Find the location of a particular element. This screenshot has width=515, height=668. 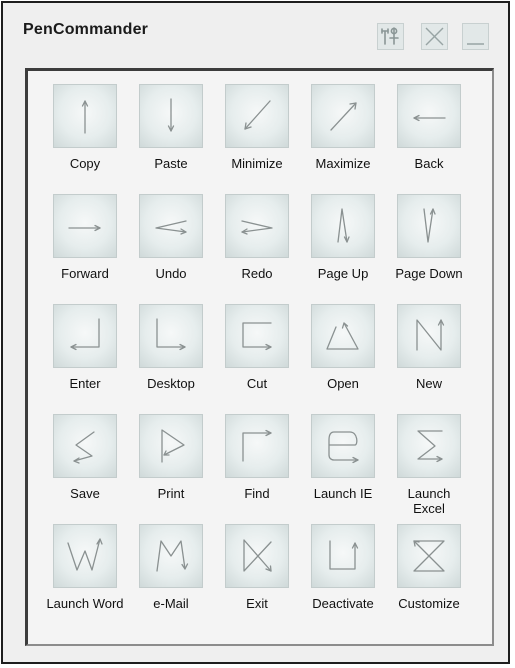

gesture-launch-excel: Launch Excel is located at coordinates (429, 469).